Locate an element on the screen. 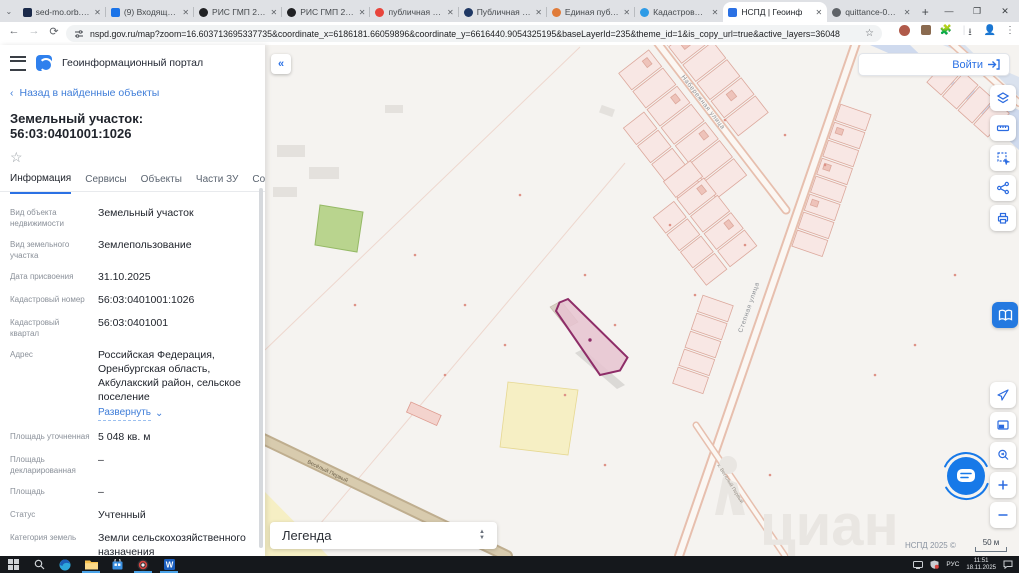 The width and height of the screenshot is (1019, 573). small-parcel is located at coordinates (423, 413).